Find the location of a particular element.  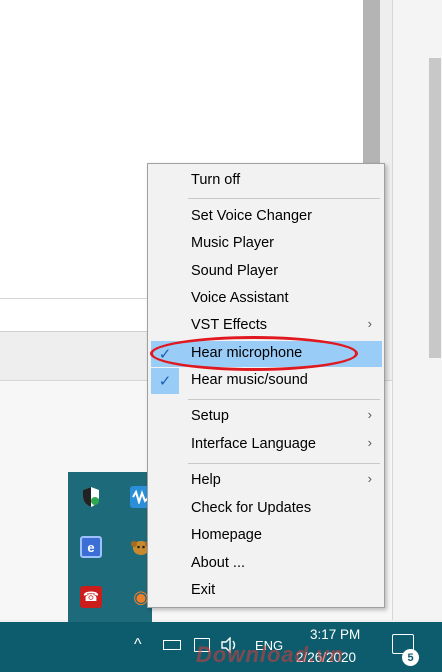

menu-item-interface-language: Interface Language › is located at coordinates (266, 445).